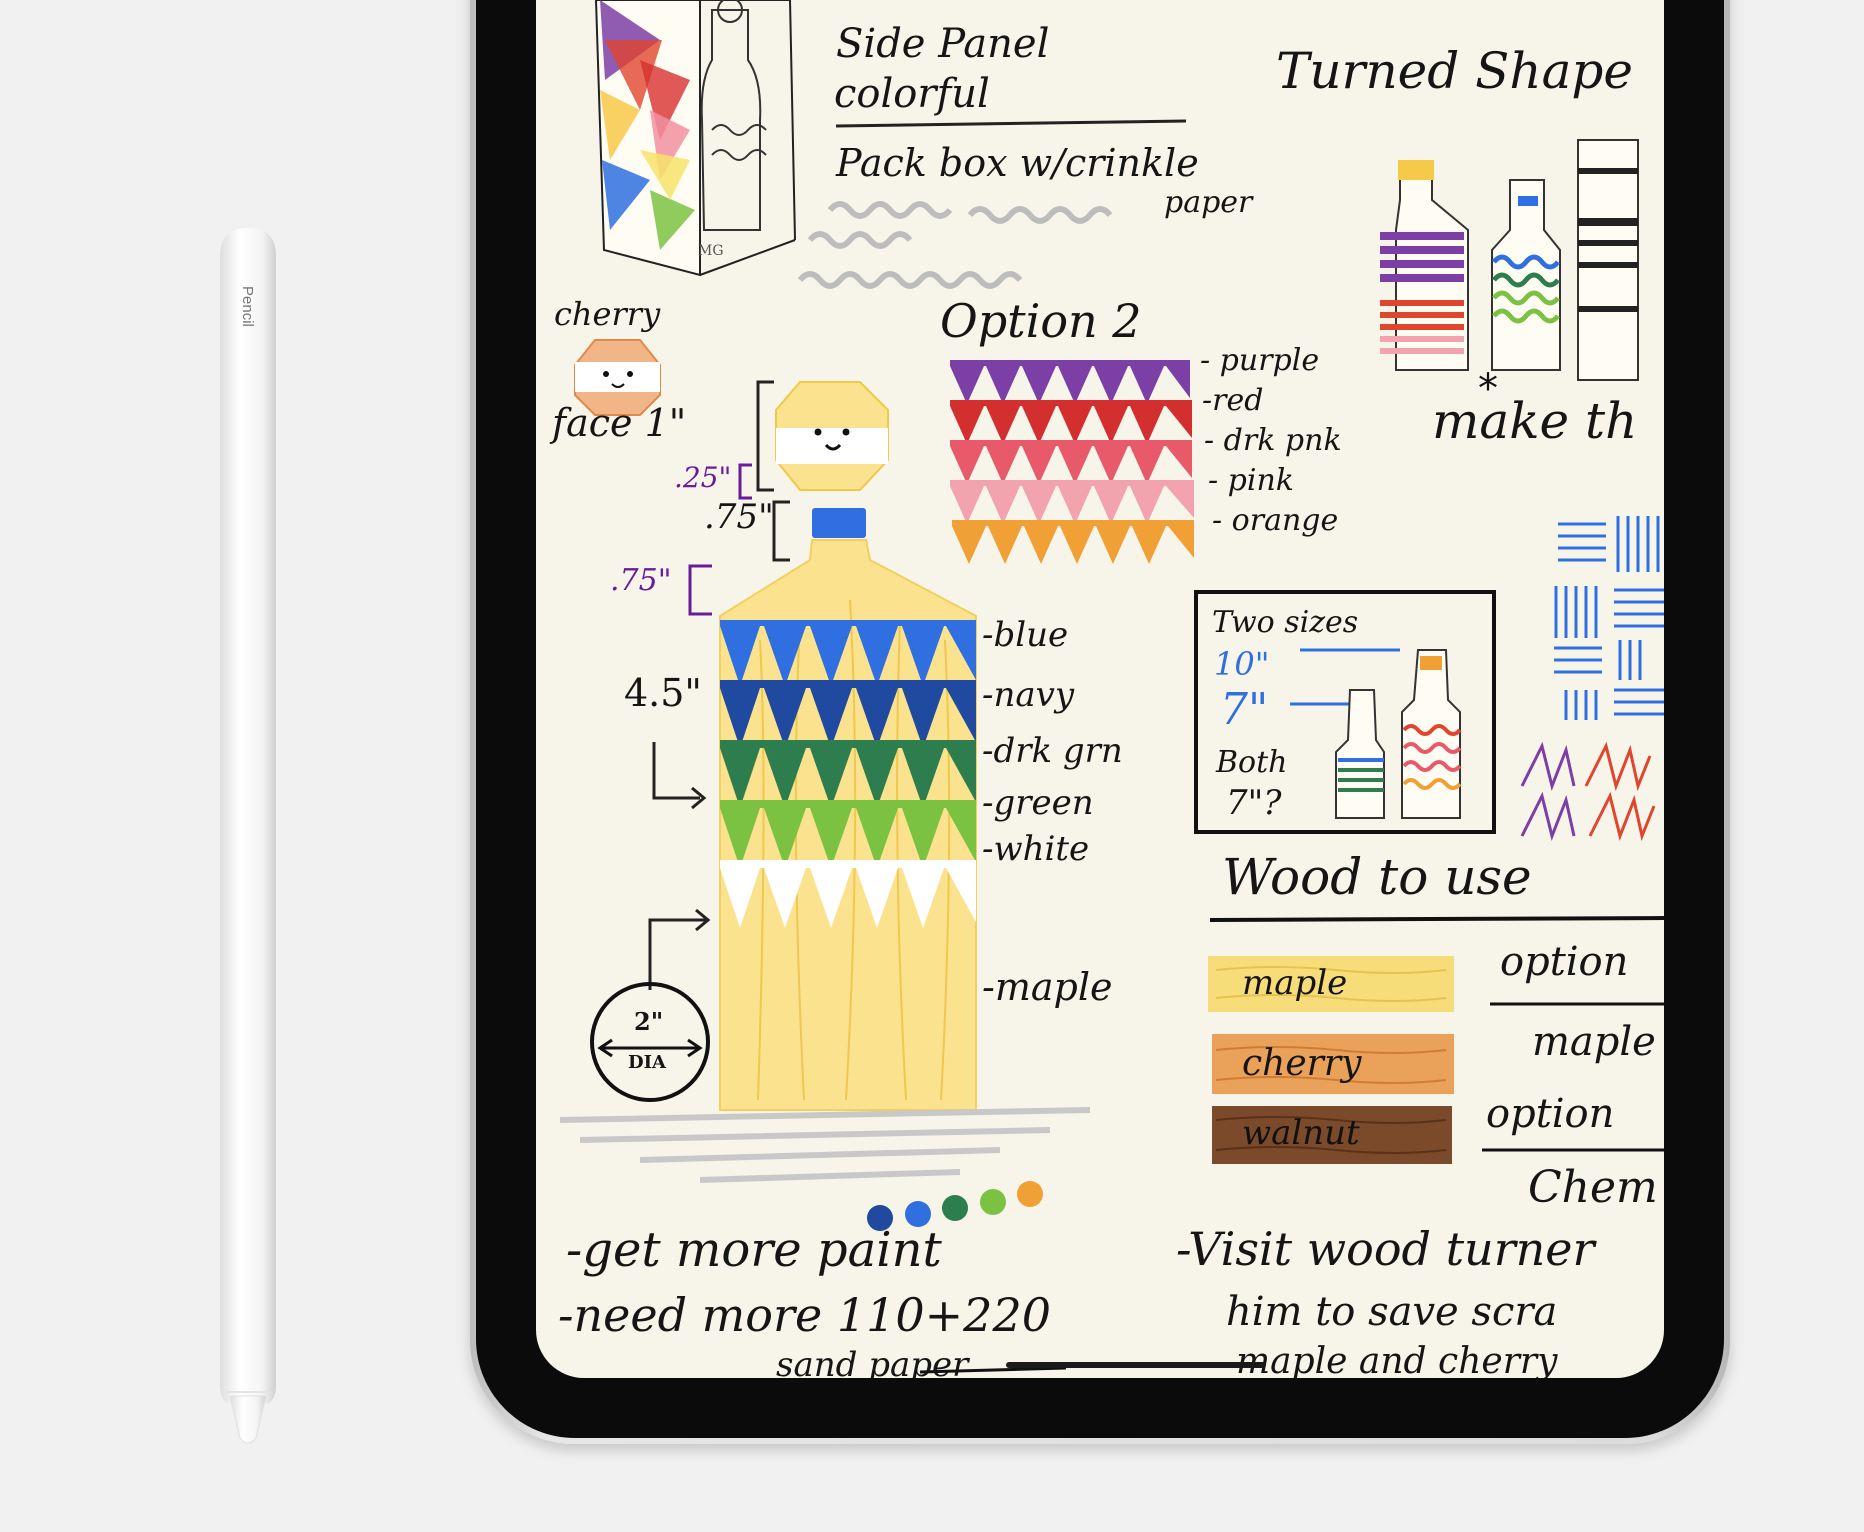 The image size is (1864, 1532). Describe the element at coordinates (1136, 1365) in the screenshot. I see `home-indicator` at that location.